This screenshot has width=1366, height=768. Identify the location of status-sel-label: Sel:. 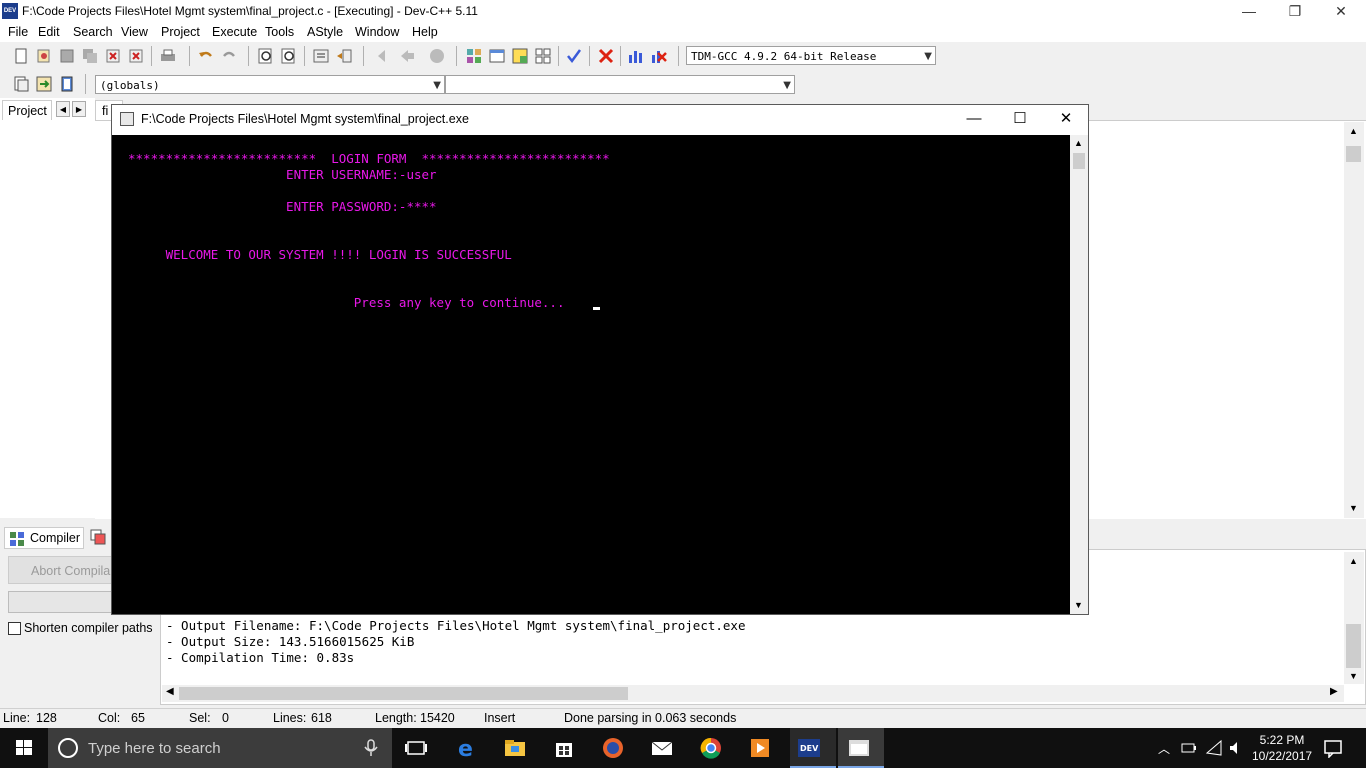
(200, 718).